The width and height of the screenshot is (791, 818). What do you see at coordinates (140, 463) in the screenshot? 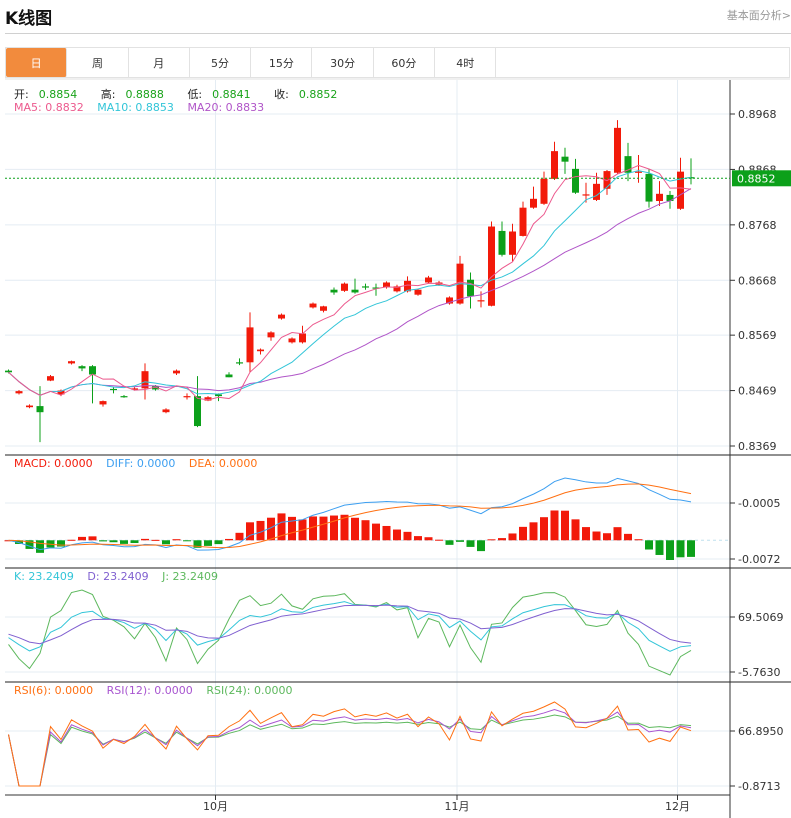
I see `macd-info: MACD: 0.0000 DIFF: 0.0000 DEA: 0.0000` at bounding box center [140, 463].